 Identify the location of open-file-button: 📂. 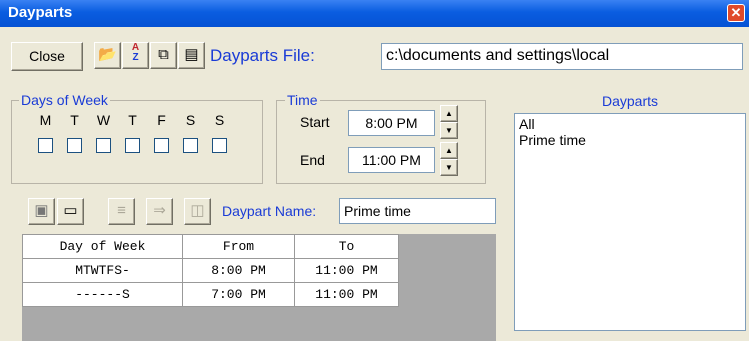
(107, 55).